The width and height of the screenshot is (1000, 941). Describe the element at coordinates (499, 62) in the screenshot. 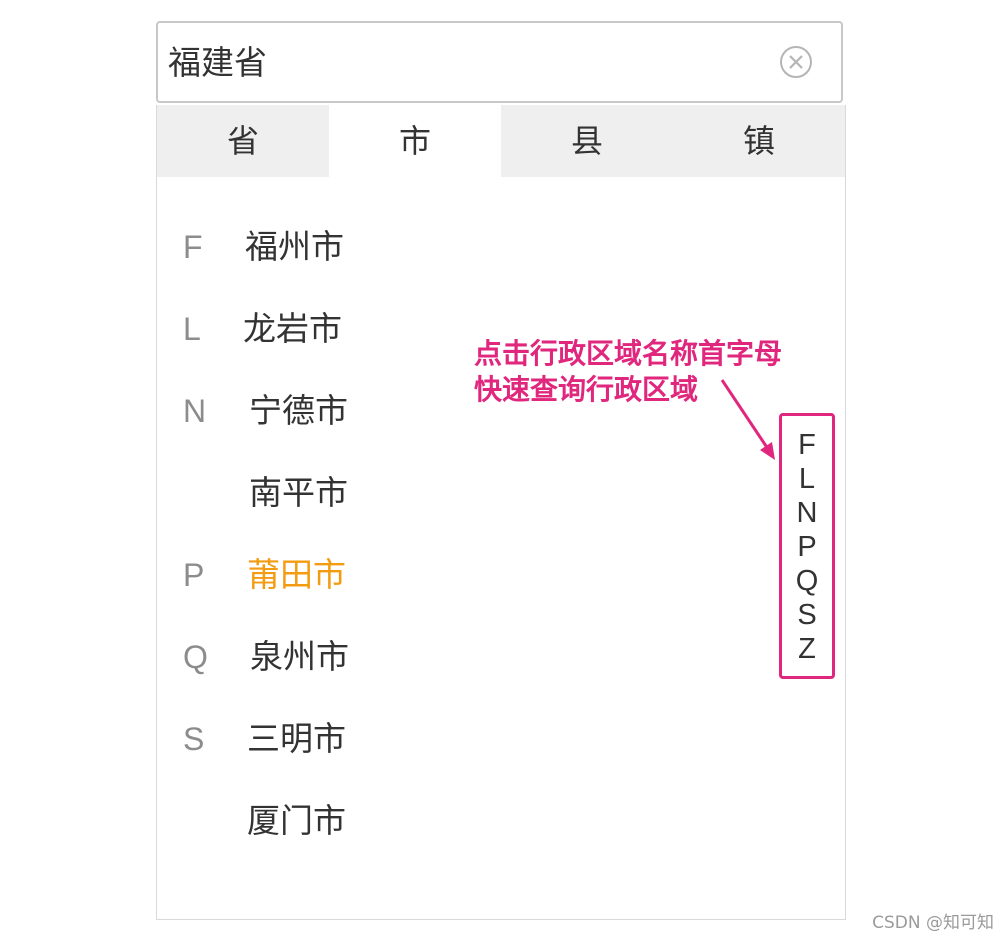

I see `region-search-input: 福建省` at that location.